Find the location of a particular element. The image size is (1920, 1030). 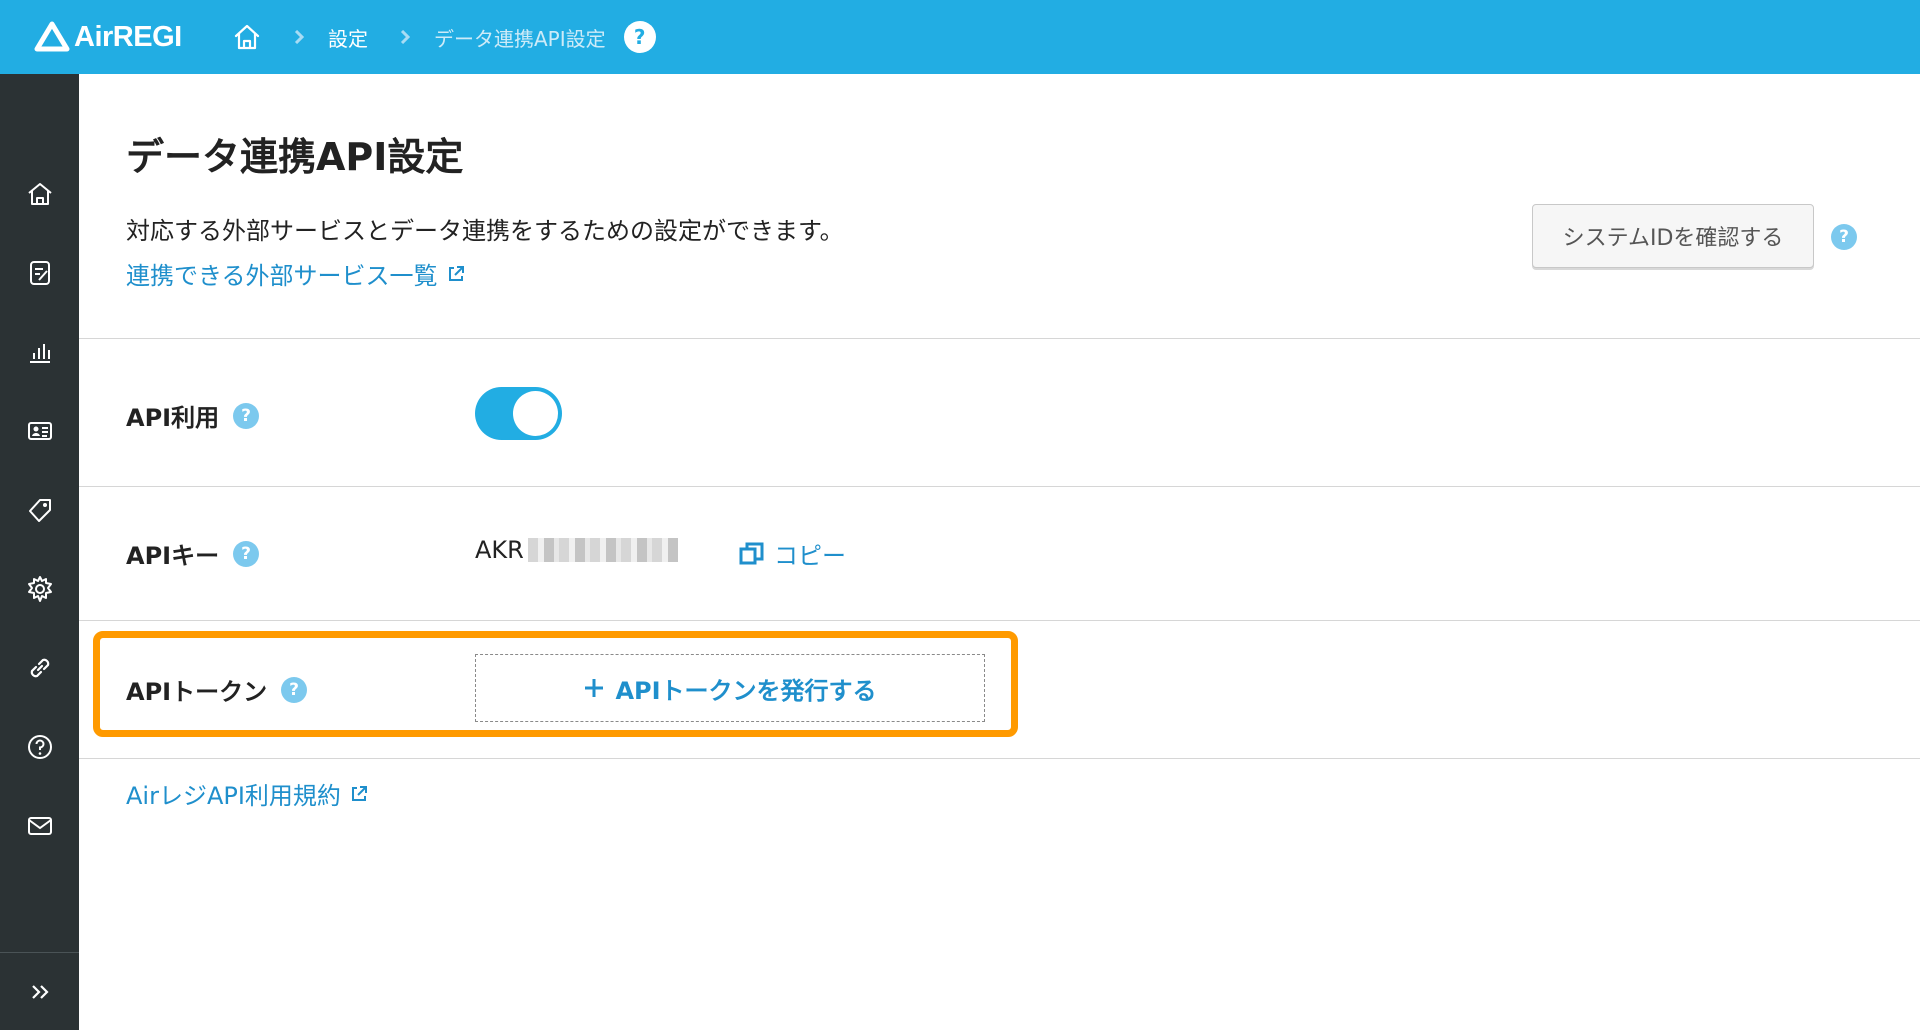

api-usage-label: API利用 is located at coordinates (173, 418).